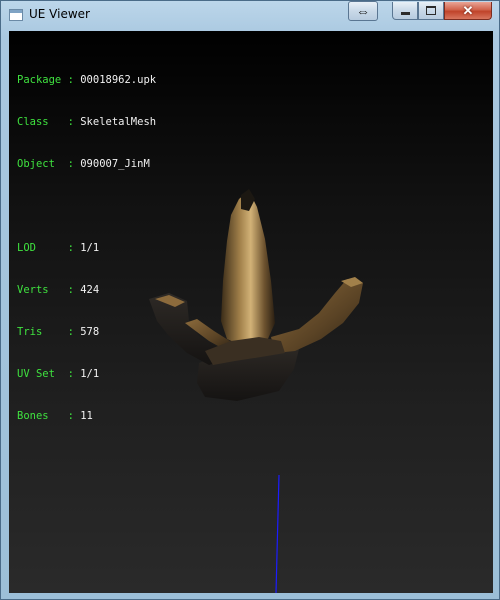 Image resolution: width=500 pixels, height=600 pixels. I want to click on axis-line-blue, so click(277, 533).